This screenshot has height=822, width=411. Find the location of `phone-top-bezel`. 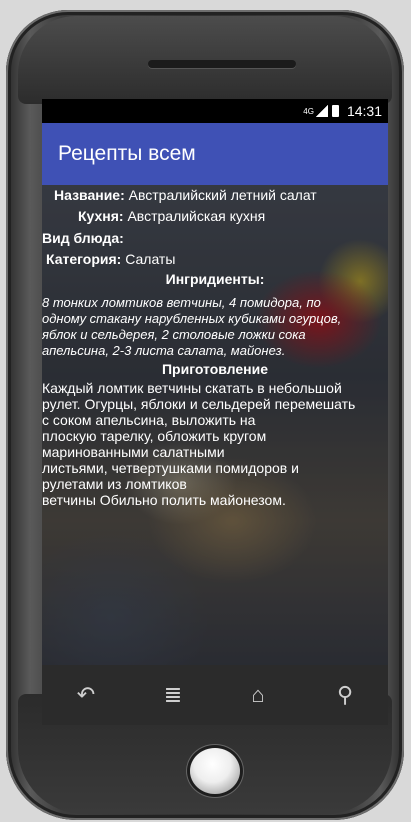

phone-top-bezel is located at coordinates (205, 60).